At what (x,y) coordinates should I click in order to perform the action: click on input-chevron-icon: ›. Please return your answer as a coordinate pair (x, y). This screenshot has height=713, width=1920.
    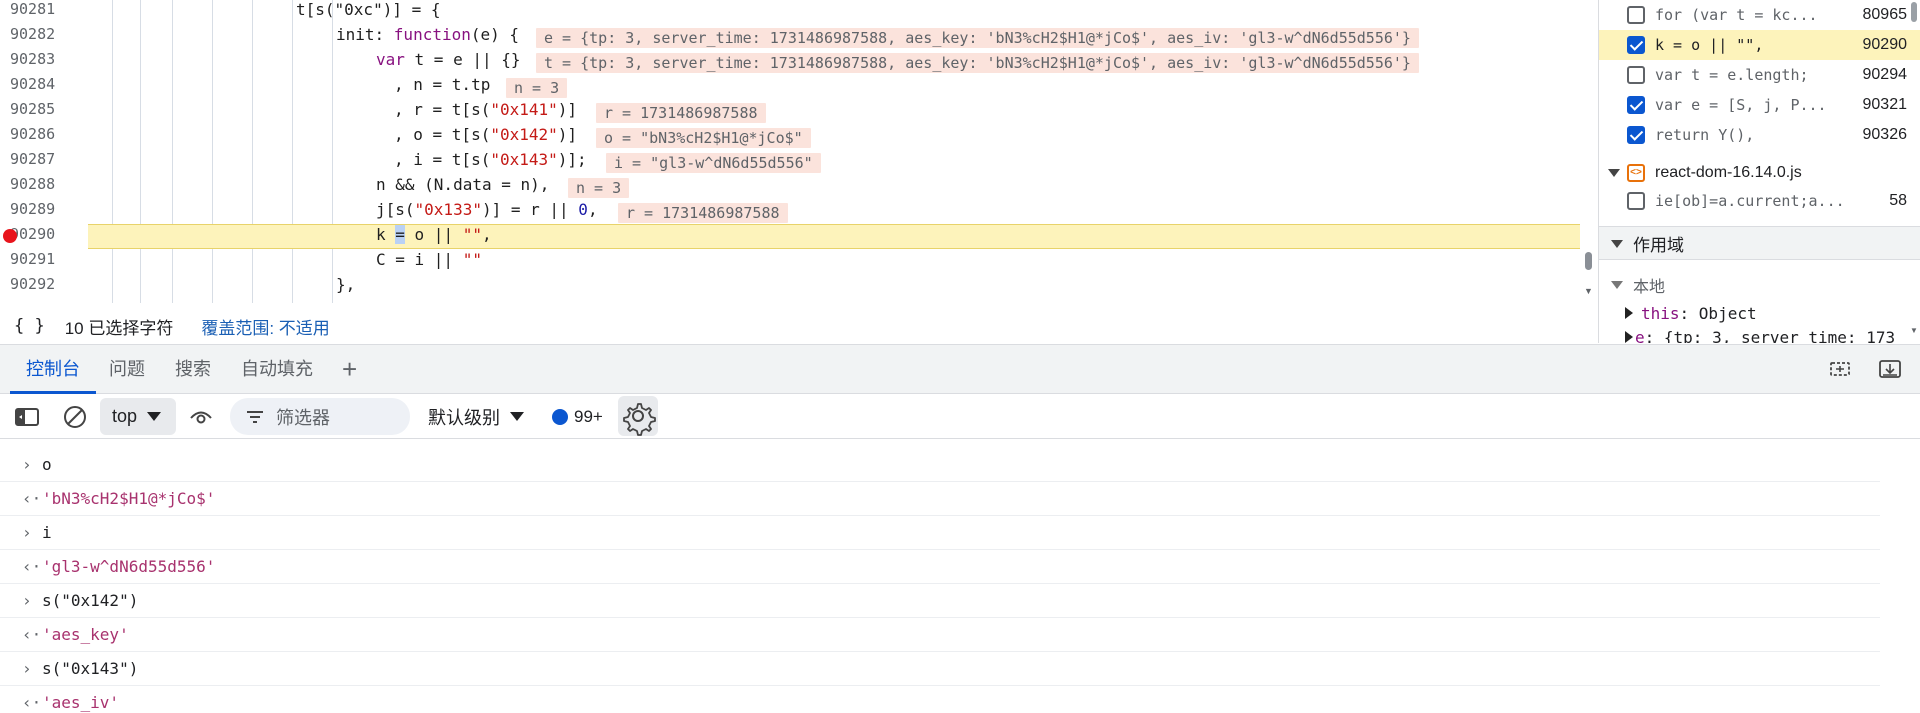
    Looking at the image, I should click on (27, 532).